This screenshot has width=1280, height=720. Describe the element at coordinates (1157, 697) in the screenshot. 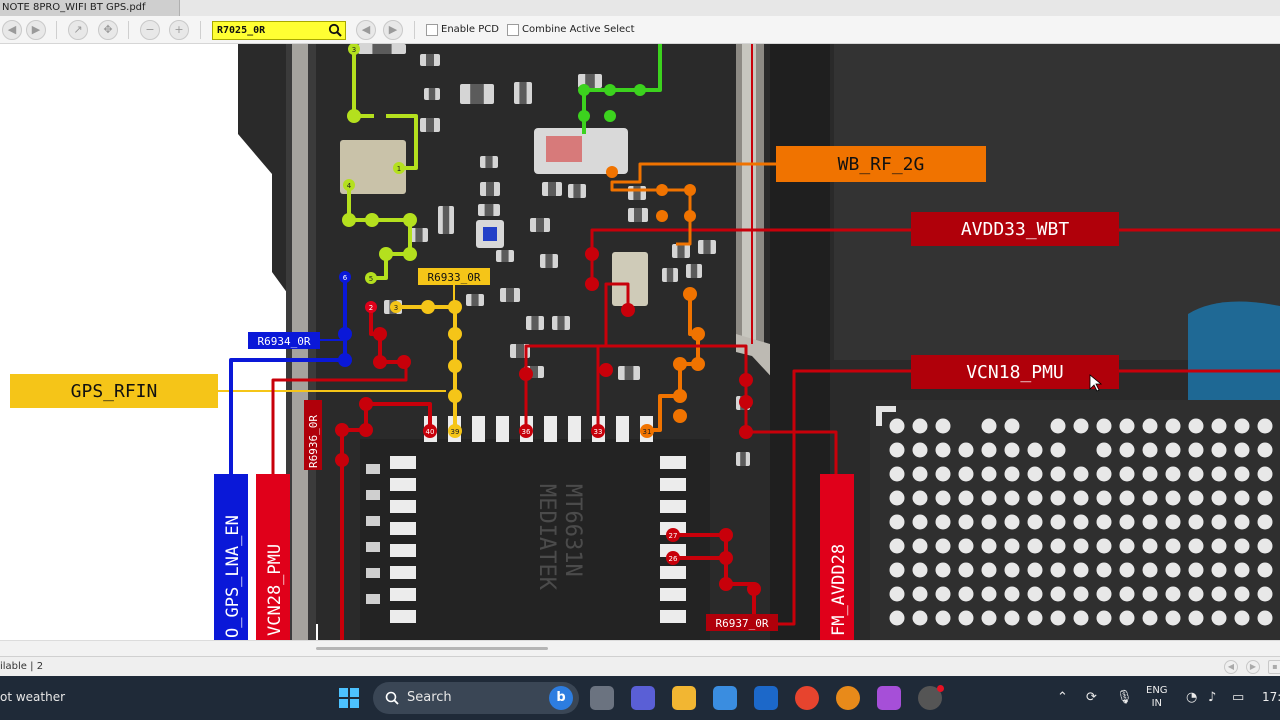

I see `language-indicator: ENG IN` at that location.